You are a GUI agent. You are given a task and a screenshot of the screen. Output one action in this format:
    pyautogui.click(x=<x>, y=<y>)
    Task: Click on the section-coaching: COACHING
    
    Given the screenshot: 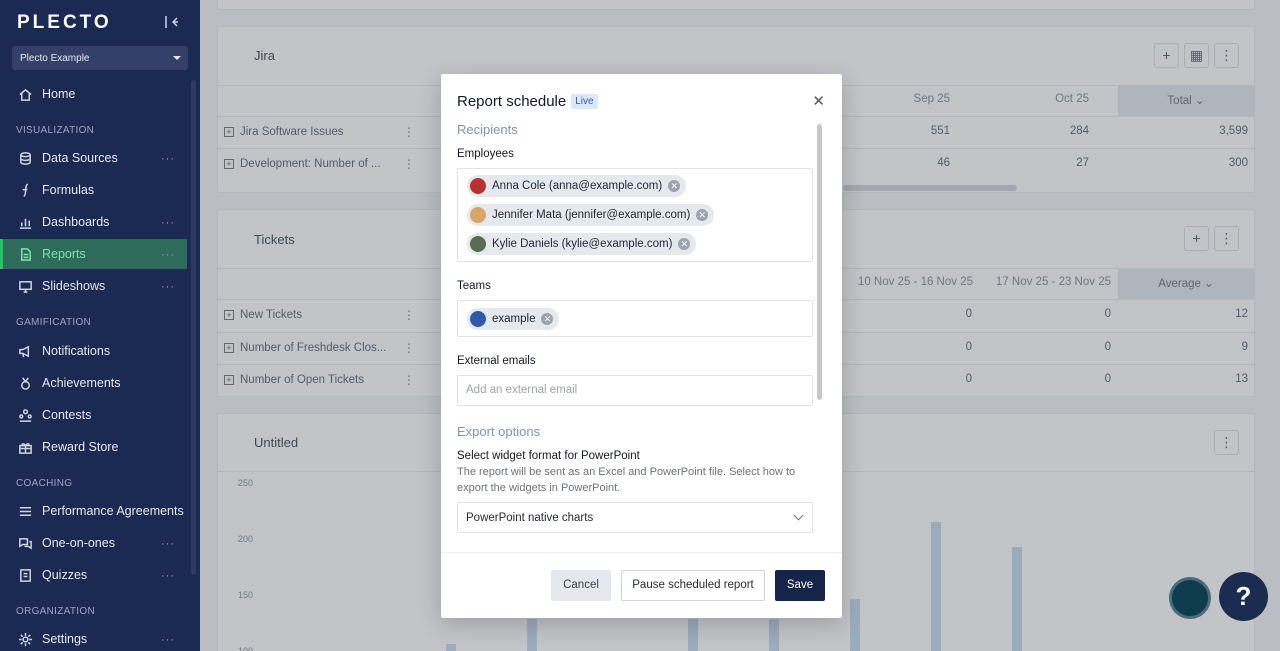 What is the action you would take?
    pyautogui.click(x=44, y=483)
    